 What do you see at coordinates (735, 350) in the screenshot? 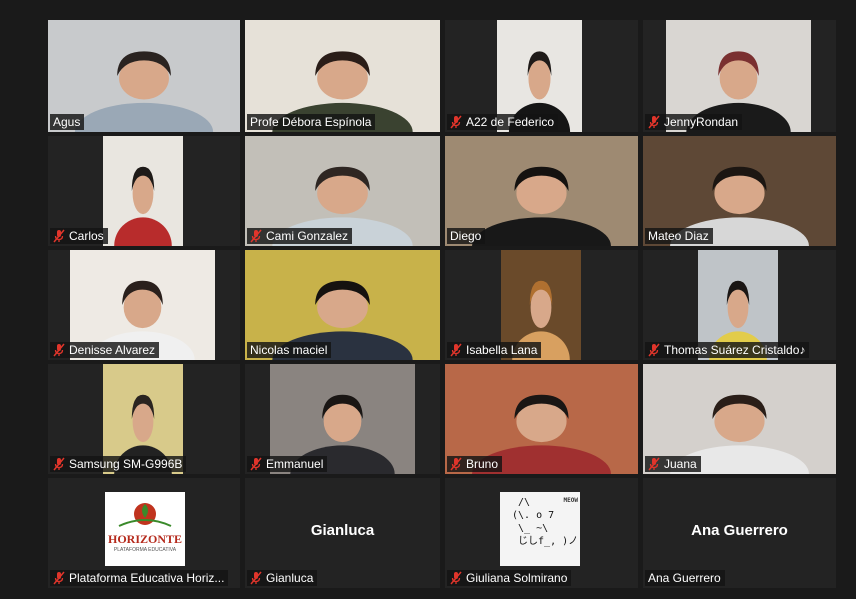
I see `participant-name: Thomas Suárez Cristaldo♪` at bounding box center [735, 350].